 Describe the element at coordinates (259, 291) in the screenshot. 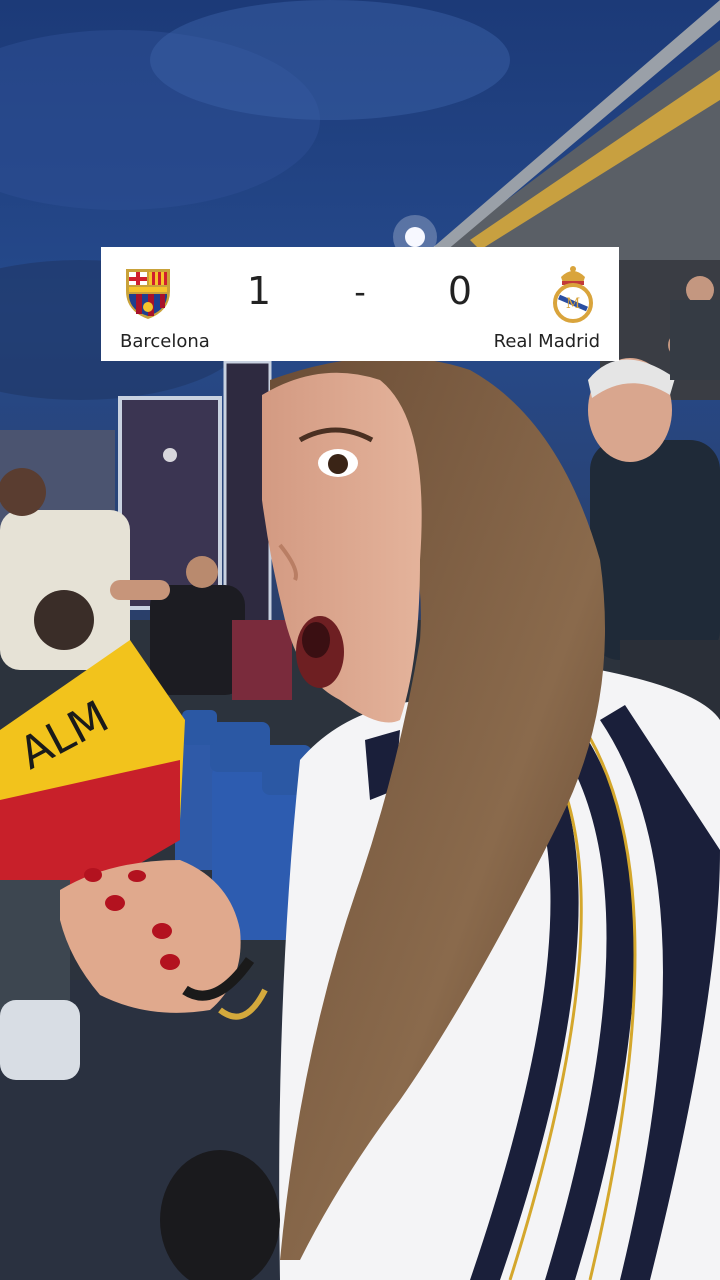

I see `home-score: 1` at that location.